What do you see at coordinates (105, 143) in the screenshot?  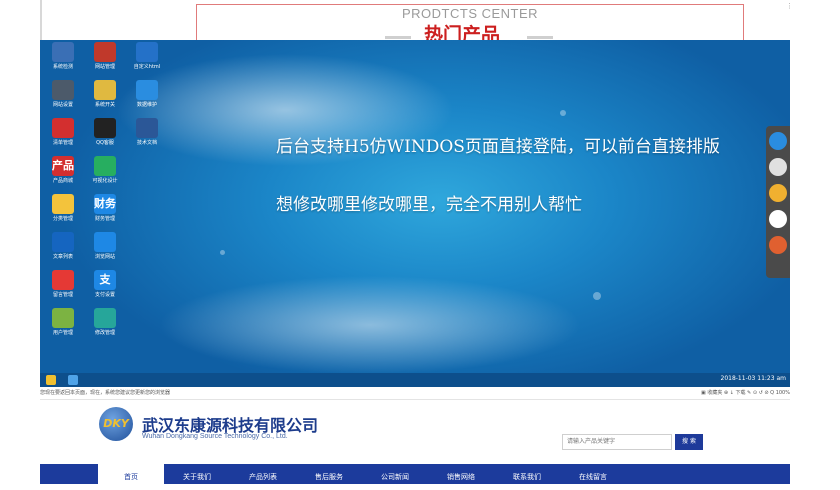 I see `desktop-icon-label: QQ客服` at bounding box center [105, 143].